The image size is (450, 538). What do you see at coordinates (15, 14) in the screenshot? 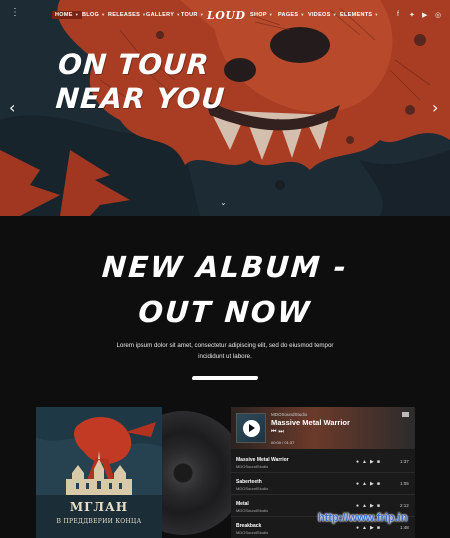
I see `menu-dots-icon: ⋮` at bounding box center [15, 14].